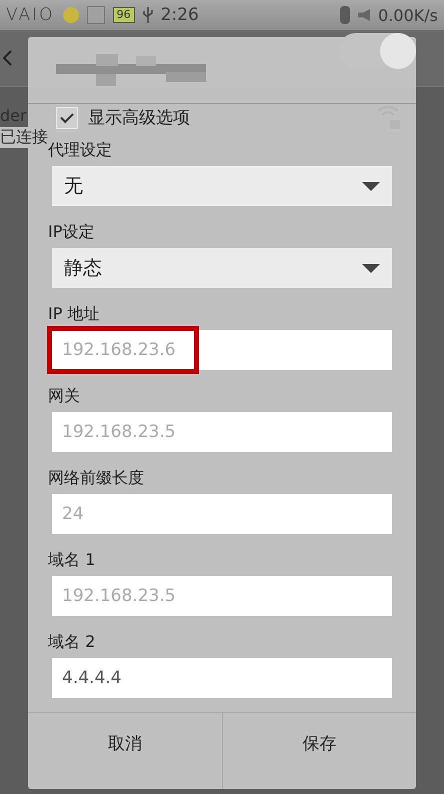  I want to click on back-icon, so click(7, 58).